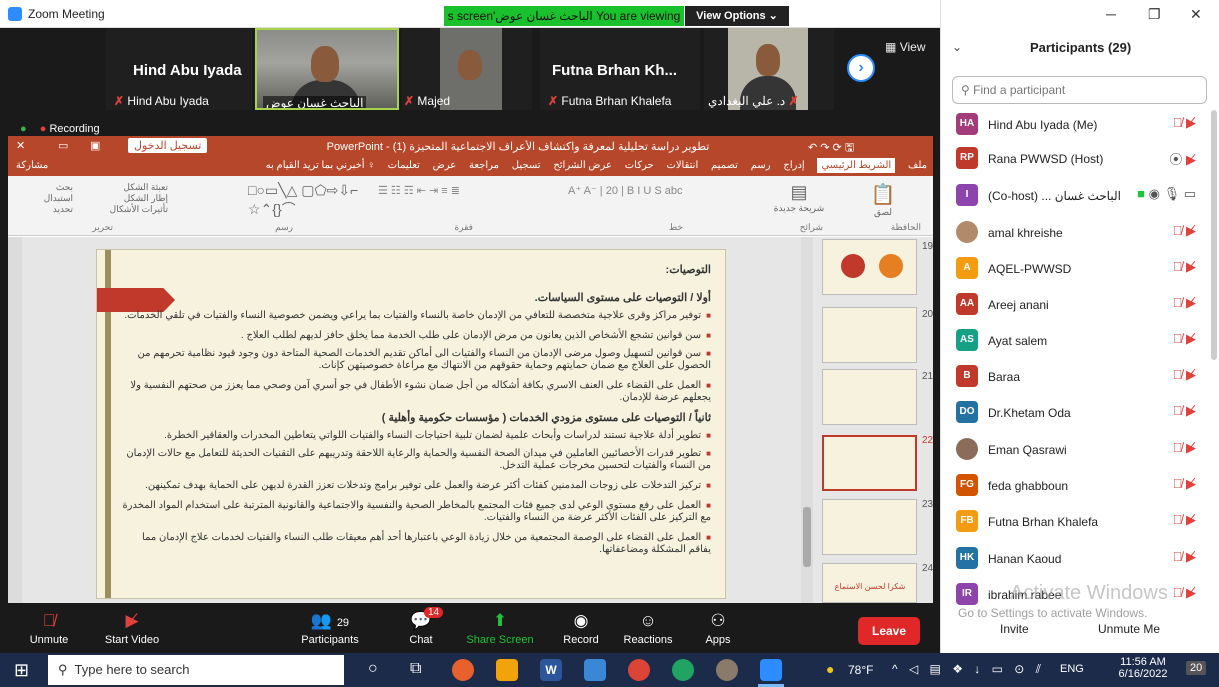 This screenshot has width=1219, height=687. What do you see at coordinates (648, 629) in the screenshot?
I see `reactions-button: ☺ Reactions` at bounding box center [648, 629].